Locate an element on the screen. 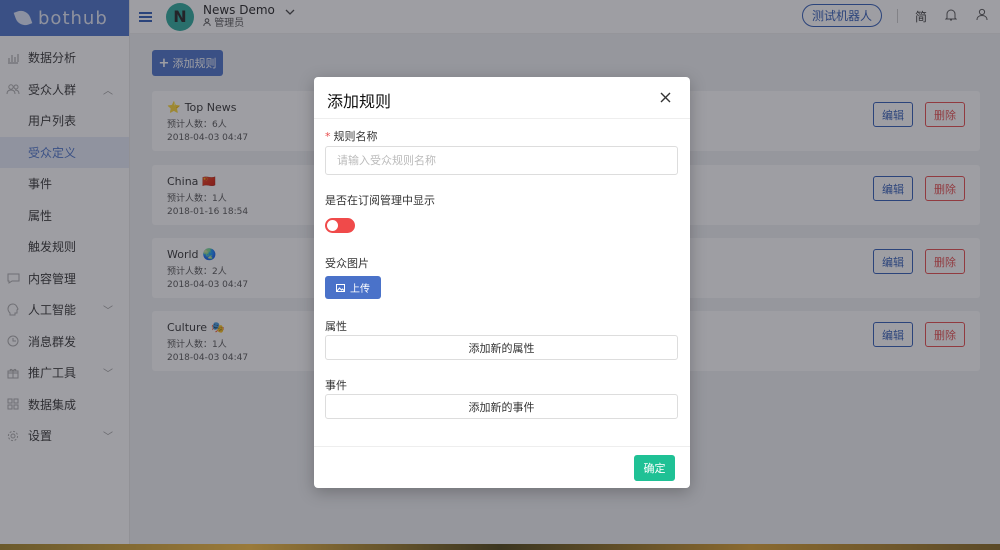 Image resolution: width=1000 pixels, height=550 pixels. add-event-button: 添加新的事件 is located at coordinates (501, 406).